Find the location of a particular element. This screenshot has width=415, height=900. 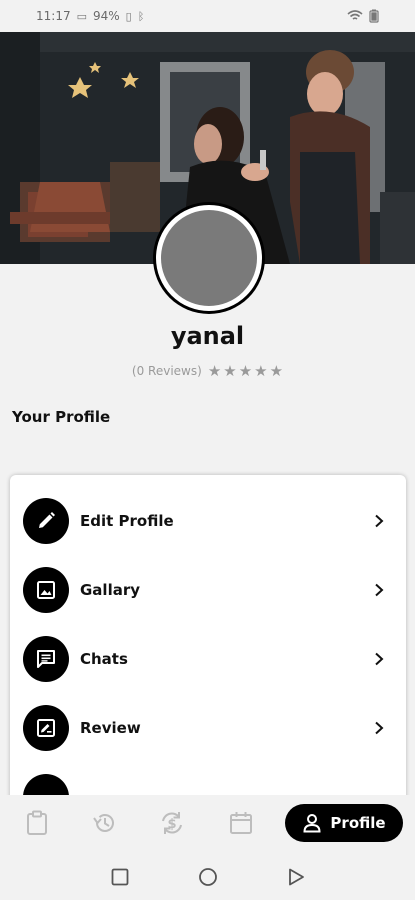

reviews-row: (0 Reviews) ★ ★ ★ ★ ★ is located at coordinates (207, 371).